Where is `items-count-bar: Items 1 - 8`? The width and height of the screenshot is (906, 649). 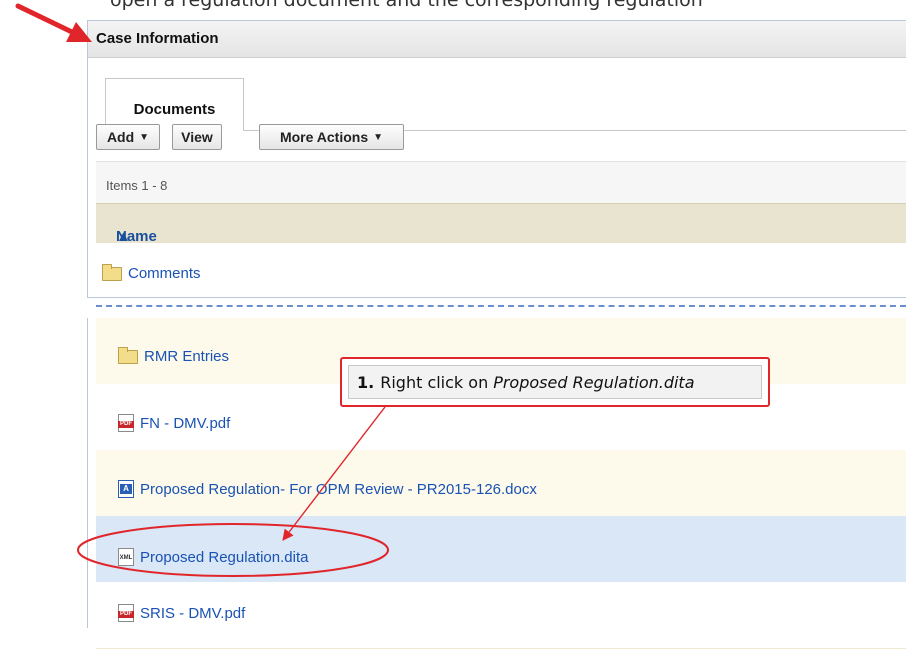
items-count-bar: Items 1 - 8 is located at coordinates (501, 182).